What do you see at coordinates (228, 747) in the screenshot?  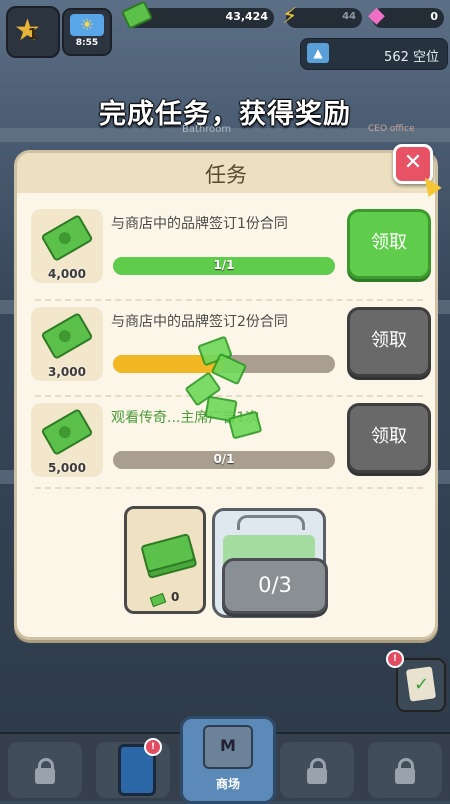 I see `shop-box-icon: M` at bounding box center [228, 747].